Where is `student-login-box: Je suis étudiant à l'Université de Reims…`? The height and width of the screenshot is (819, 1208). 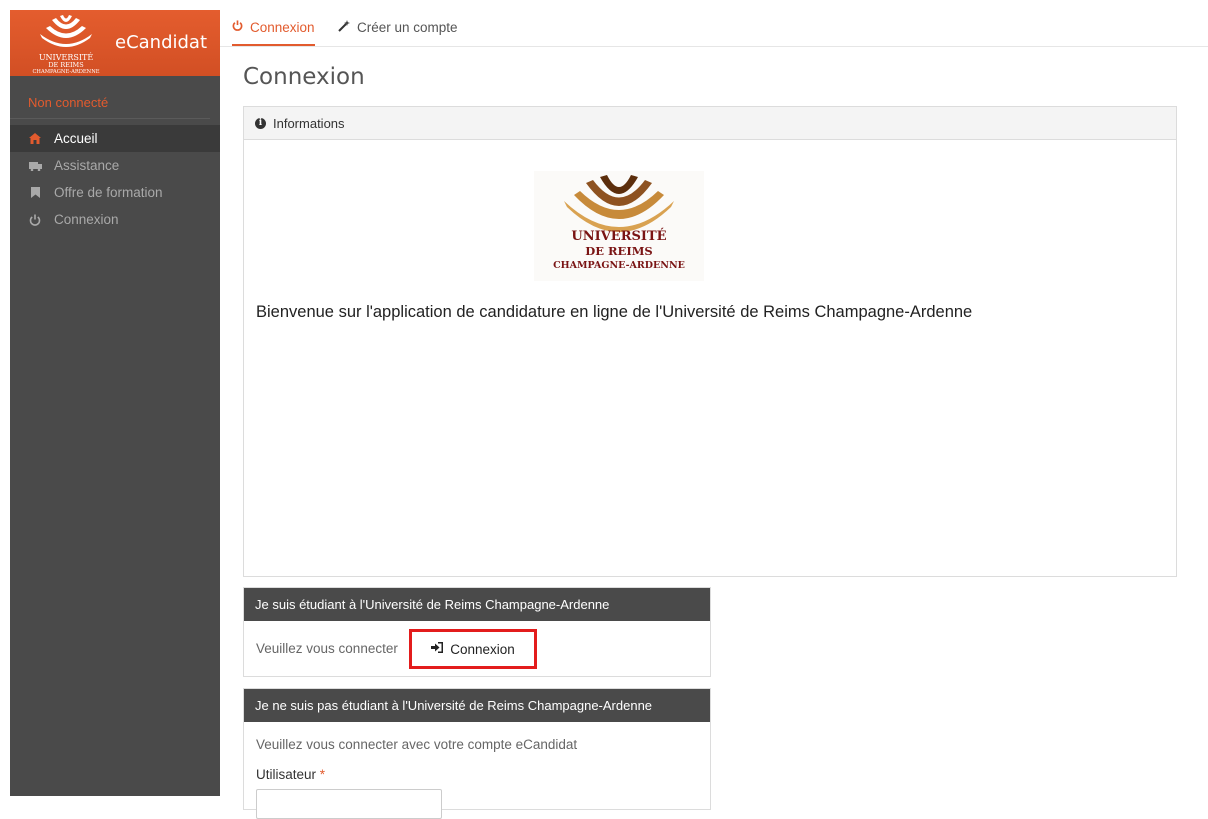
student-login-box: Je suis étudiant à l'Université de Reims… is located at coordinates (477, 632).